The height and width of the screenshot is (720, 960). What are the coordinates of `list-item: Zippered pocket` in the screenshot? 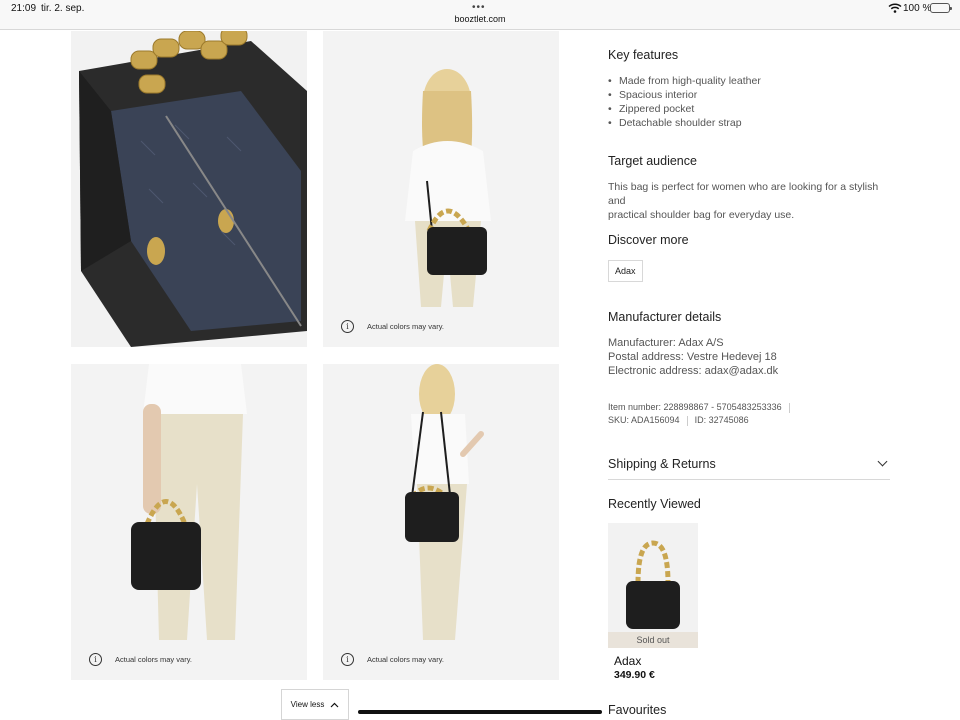 It's located at (684, 109).